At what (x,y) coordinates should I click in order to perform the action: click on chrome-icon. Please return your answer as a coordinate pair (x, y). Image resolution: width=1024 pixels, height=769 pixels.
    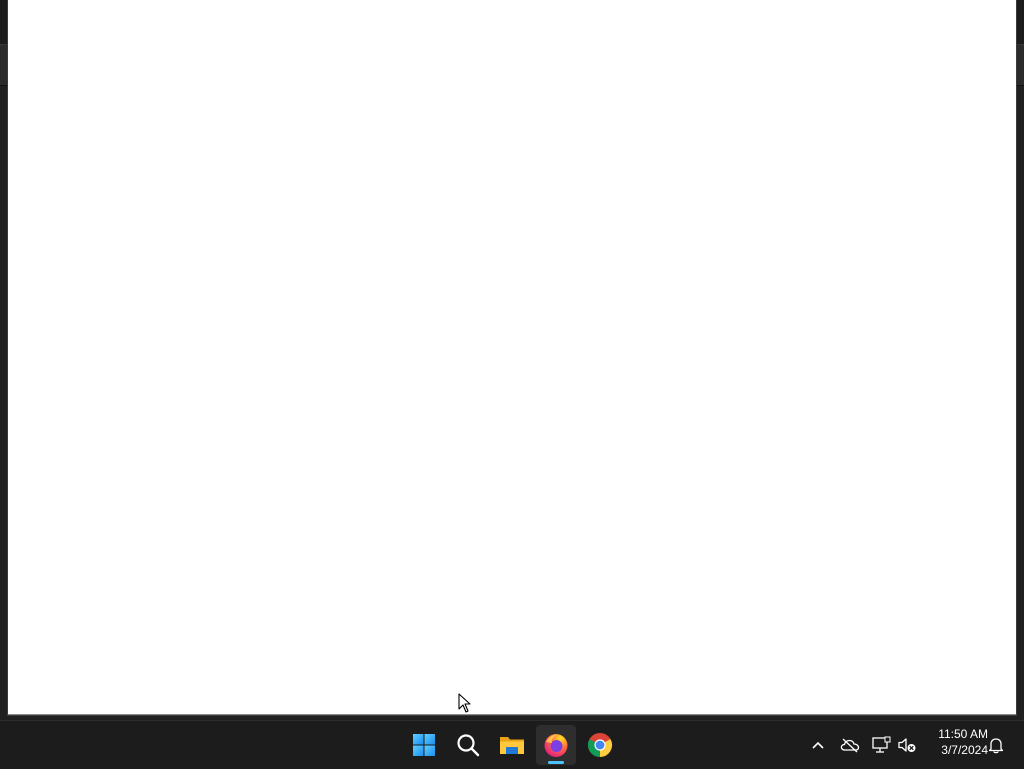
    Looking at the image, I should click on (600, 745).